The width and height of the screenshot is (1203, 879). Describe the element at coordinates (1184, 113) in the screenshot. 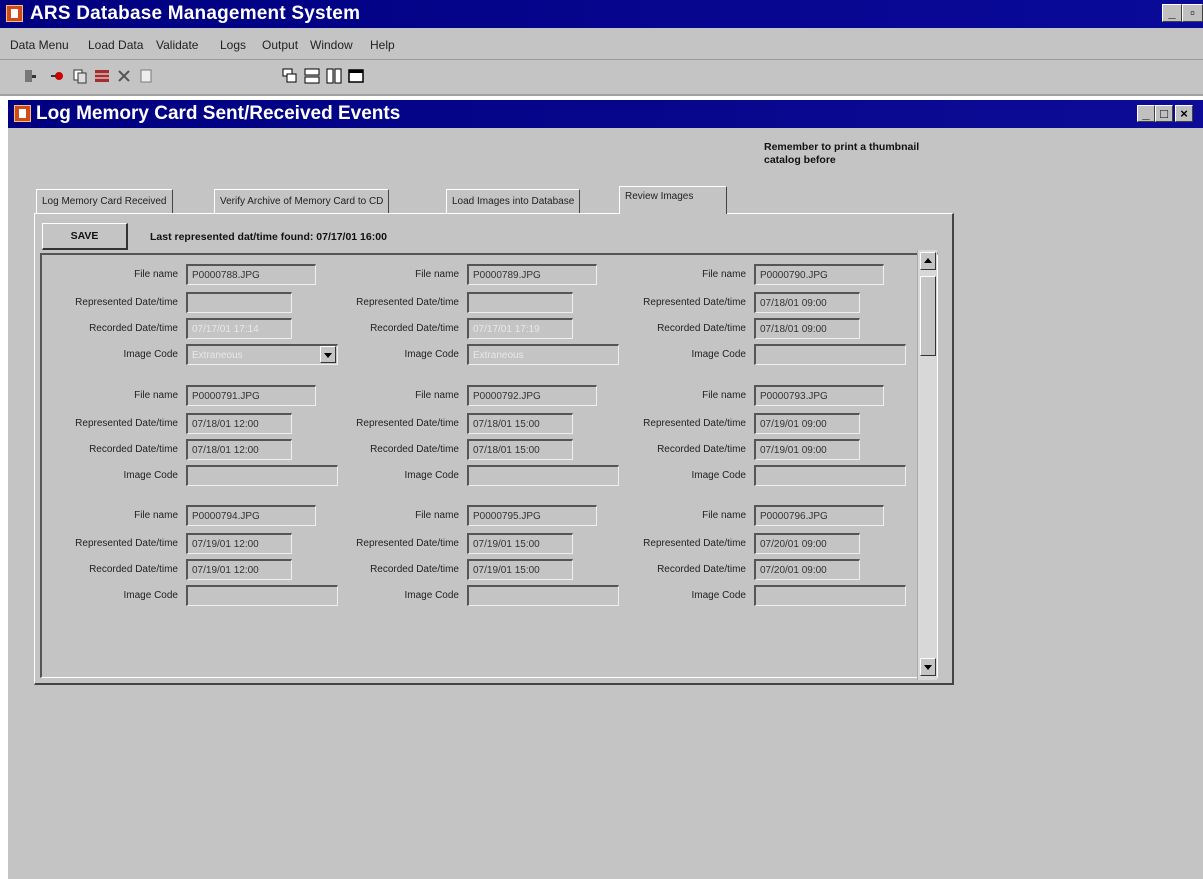

I see `close-icon: ×` at that location.